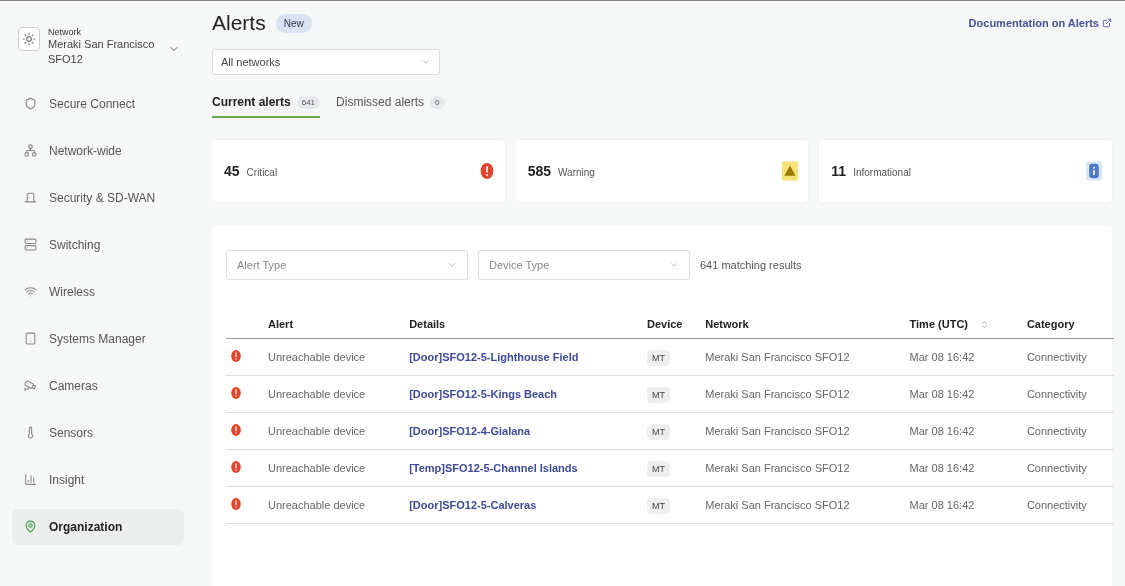 This screenshot has height=586, width=1125. I want to click on shield-icon, so click(30, 104).